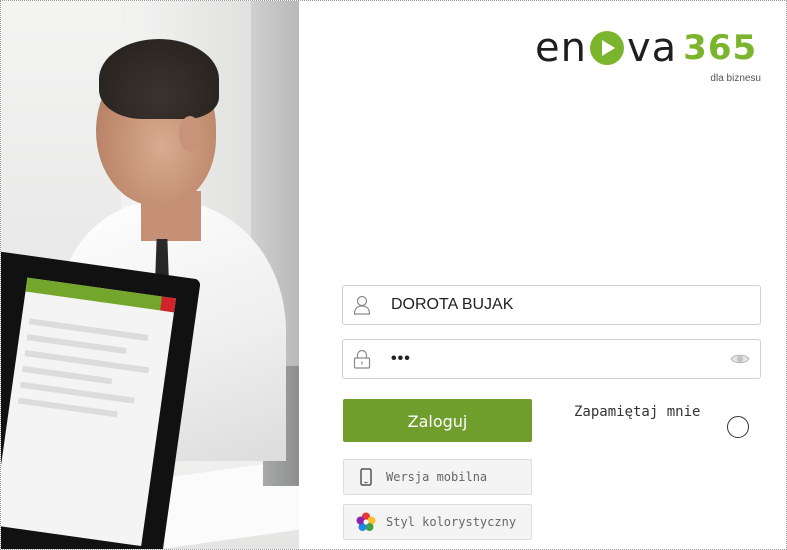  I want to click on logo-number: 365, so click(720, 48).